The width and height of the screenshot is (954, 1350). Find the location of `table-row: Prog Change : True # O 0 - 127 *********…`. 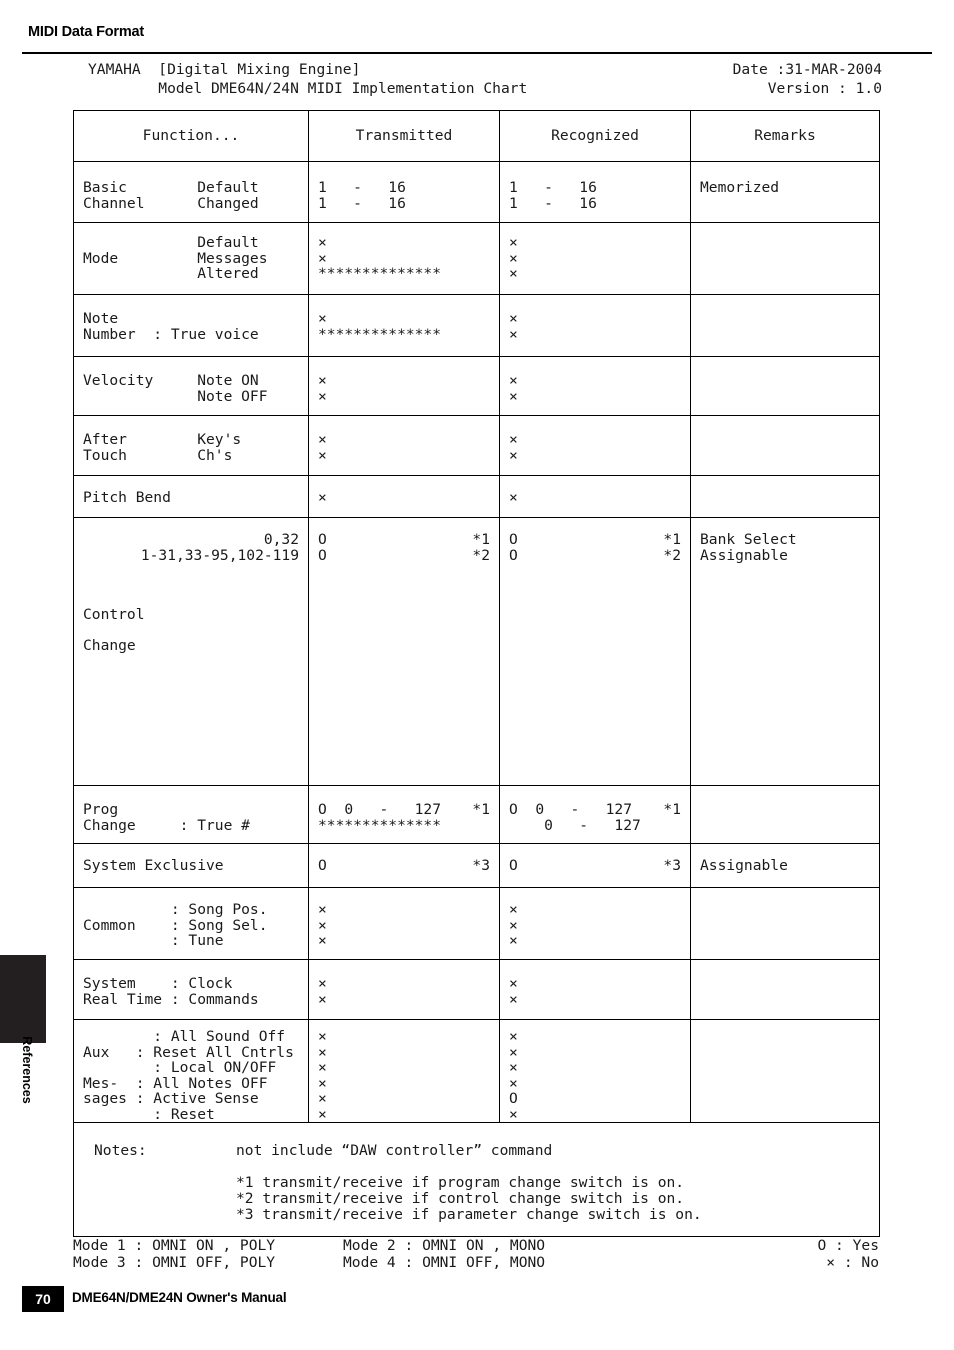

table-row: Prog Change : True # O 0 - 127 *********… is located at coordinates (476, 814).